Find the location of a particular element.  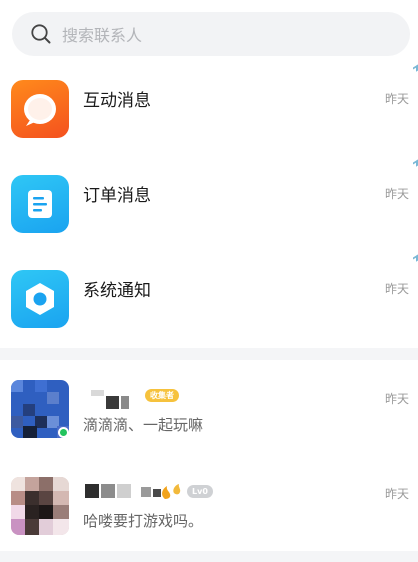

settings-nut-icon is located at coordinates (40, 299).